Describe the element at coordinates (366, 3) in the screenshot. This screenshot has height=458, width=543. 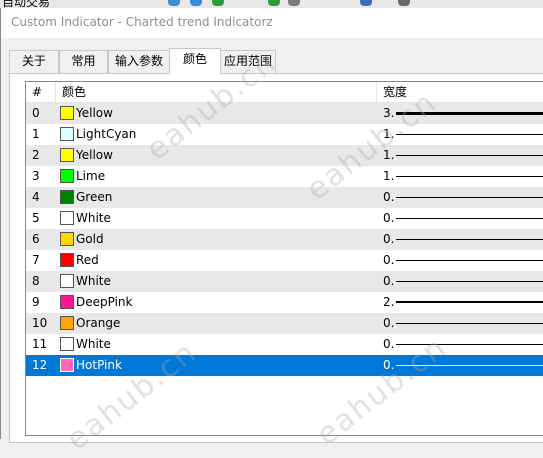
I see `toolbar-clock-icon` at that location.